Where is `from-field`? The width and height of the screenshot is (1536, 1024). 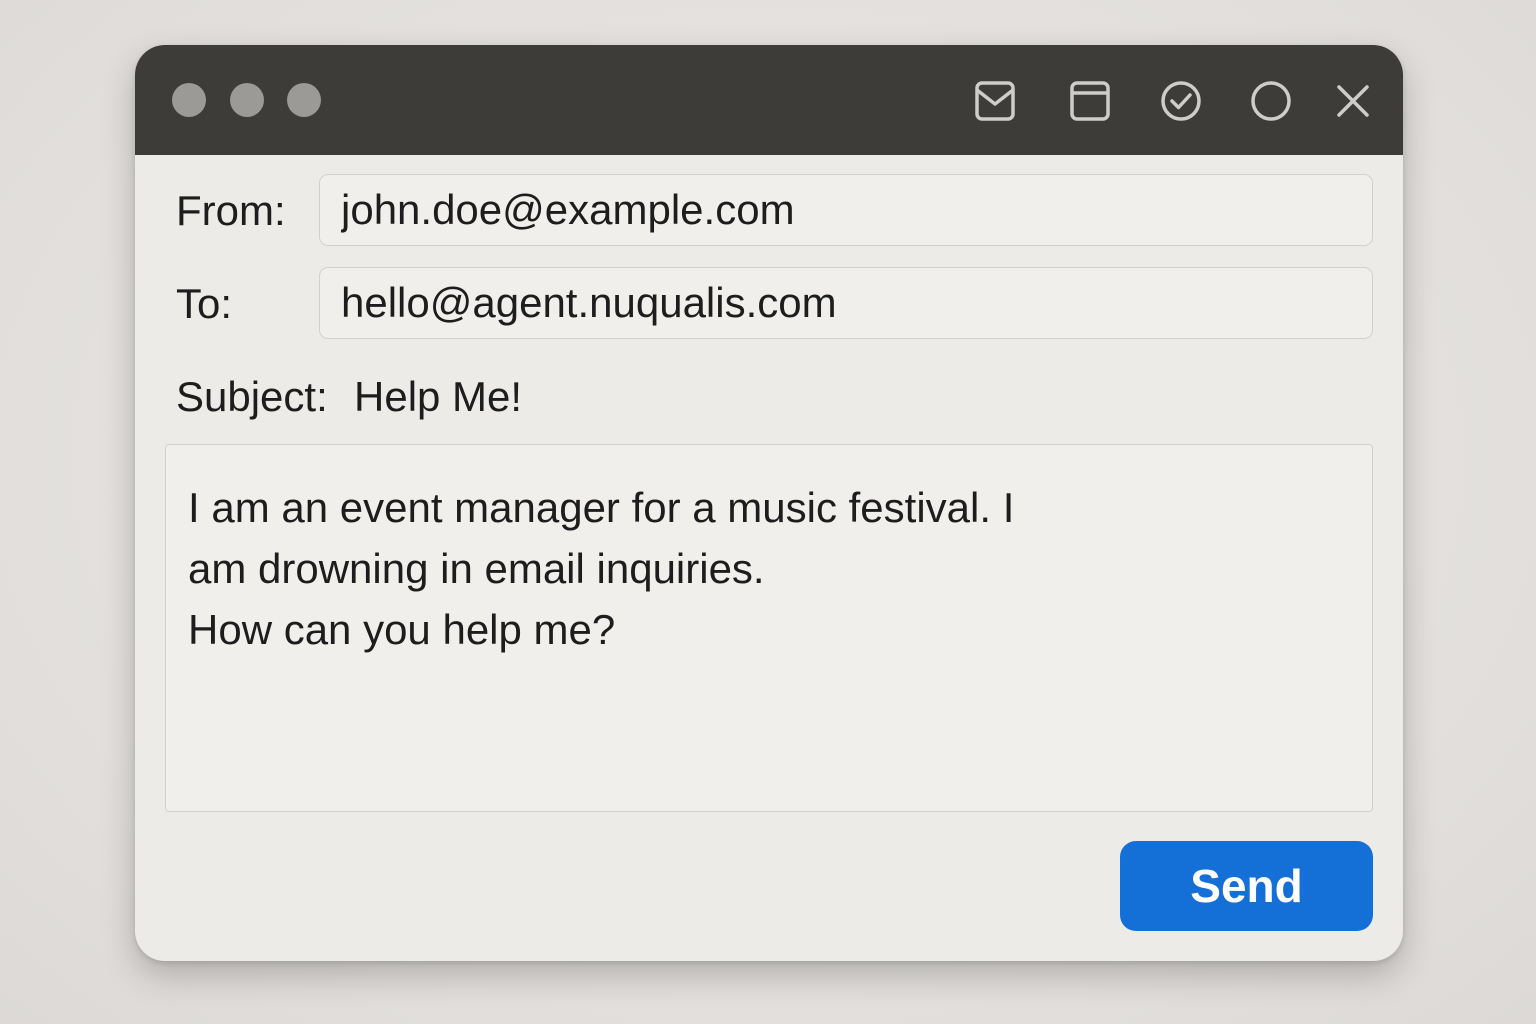
from-field is located at coordinates (846, 210).